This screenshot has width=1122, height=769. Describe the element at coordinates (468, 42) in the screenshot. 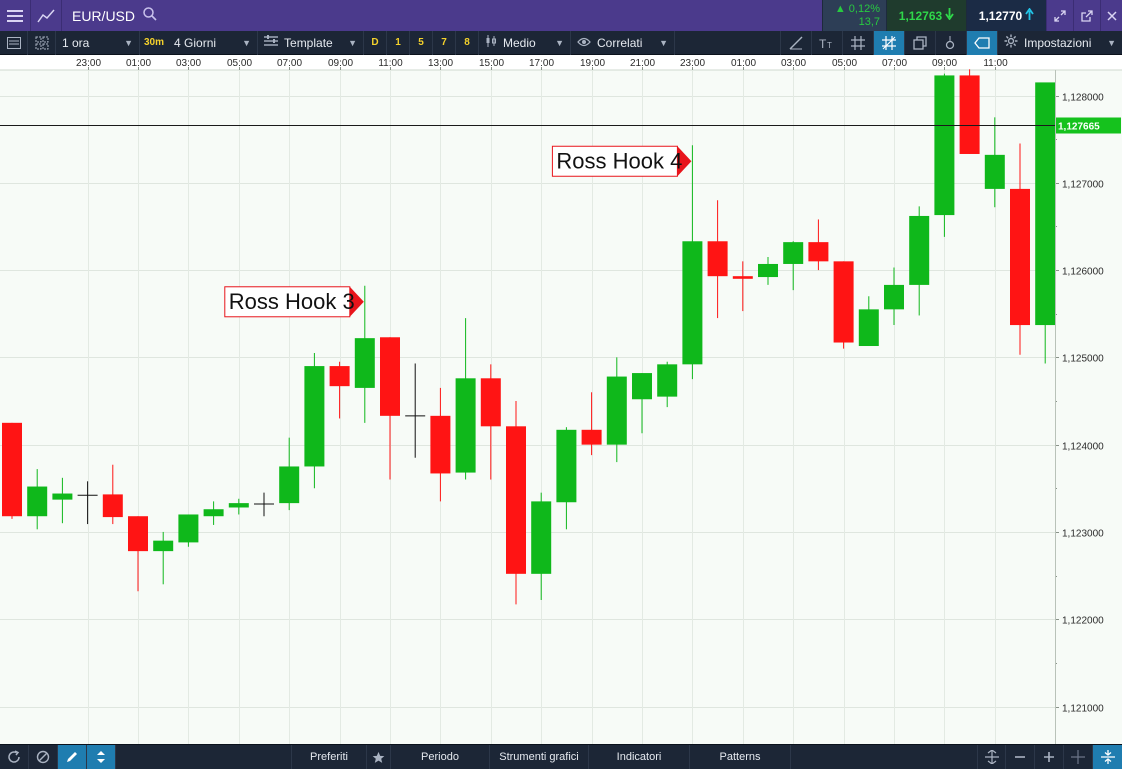

I see `timeframe-8-button: 8` at that location.